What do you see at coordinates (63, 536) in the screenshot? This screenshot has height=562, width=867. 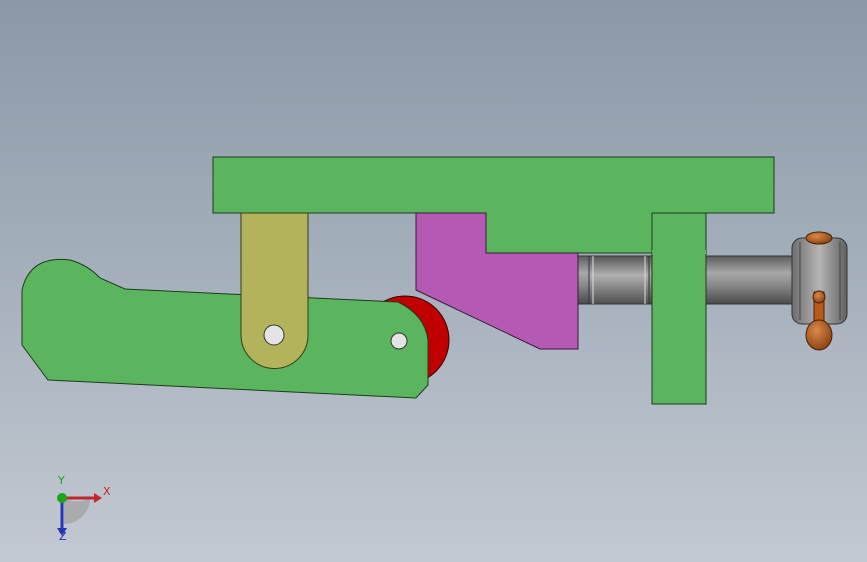 I see `z-axis-label: Z` at bounding box center [63, 536].